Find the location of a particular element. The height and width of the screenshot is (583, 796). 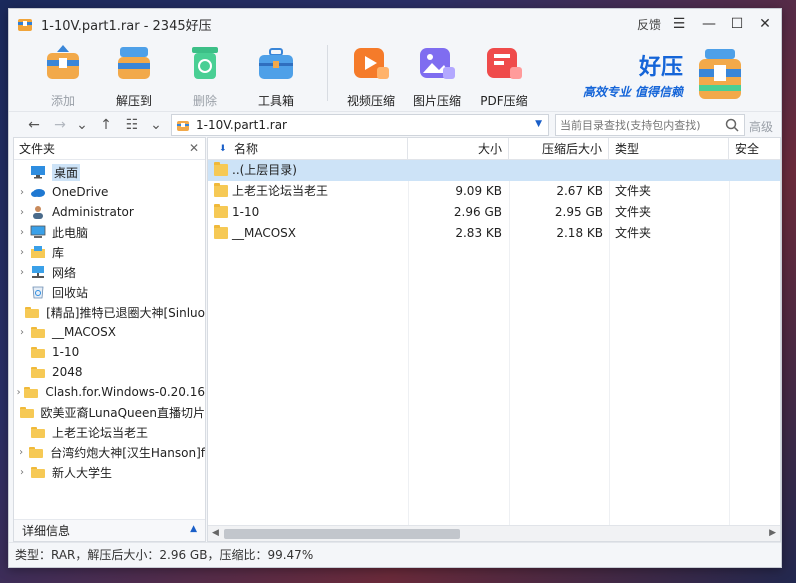

file-size: 9.09 KB is located at coordinates (478, 191).